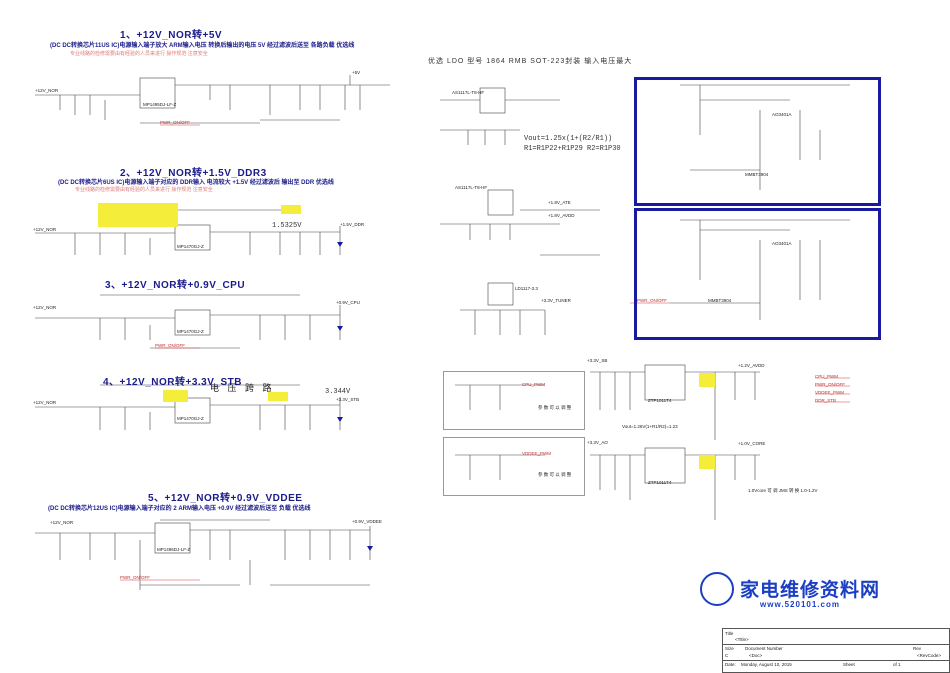 The image size is (950, 673). What do you see at coordinates (514, 400) in the screenshot?
I see `cpu-pwm-divider-box` at bounding box center [514, 400].